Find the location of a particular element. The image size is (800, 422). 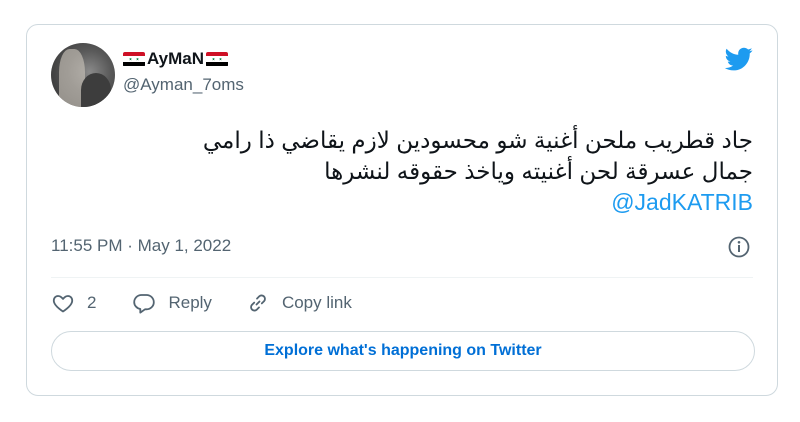

tweet-text-line-2: جمال عسرقة لحن أغنيته وياخذ حقوقه لنشرها is located at coordinates (538, 171).